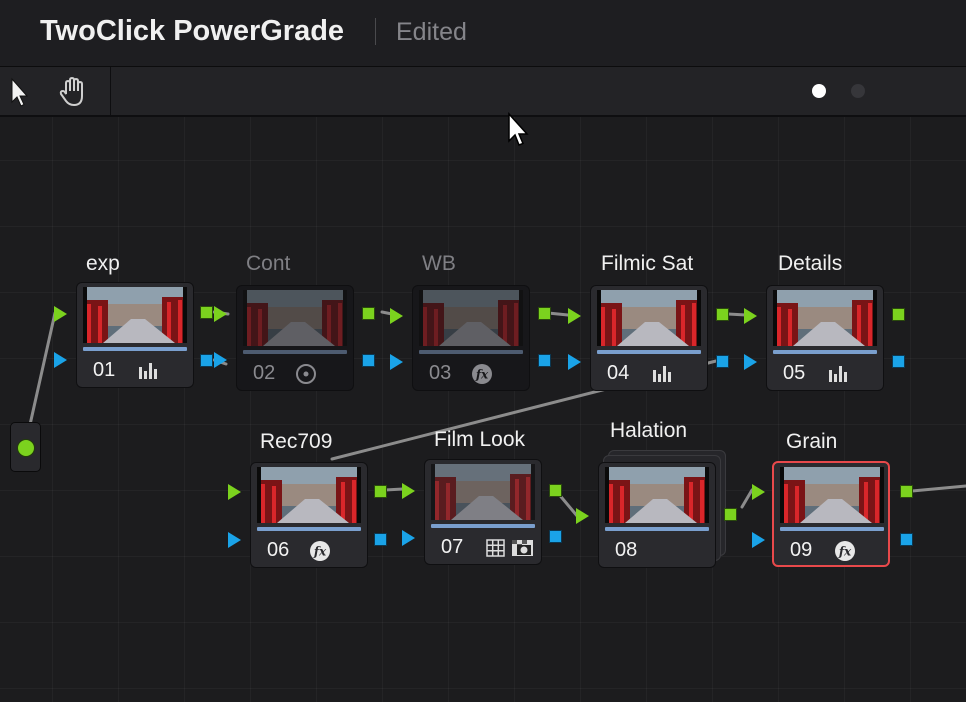  Describe the element at coordinates (60, 360) in the screenshot. I see `node-01-alpha-input` at that location.